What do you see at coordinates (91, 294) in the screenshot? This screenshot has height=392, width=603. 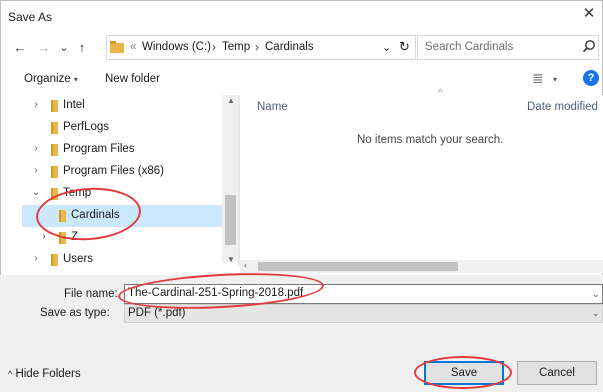 I see `file-name-label: File name:` at bounding box center [91, 294].